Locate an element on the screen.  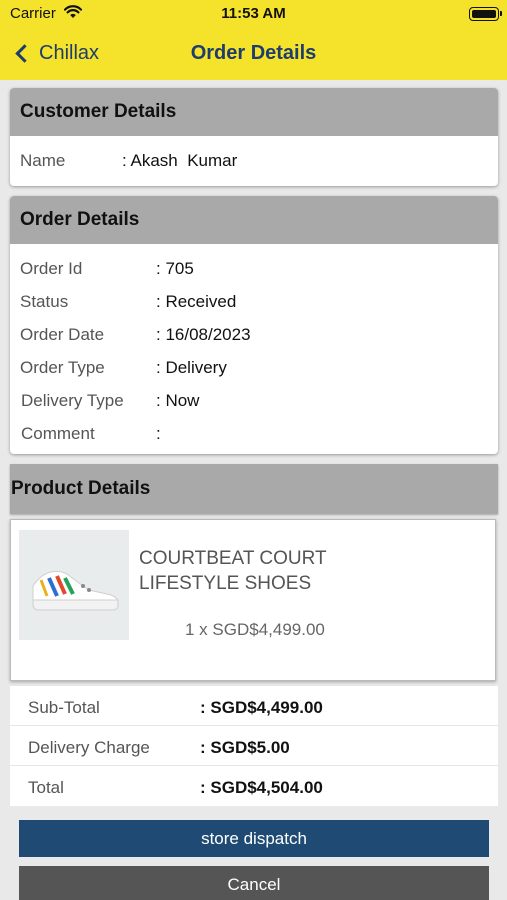
delivery-charge-row: Delivery Charge : SGD$5.00 is located at coordinates (254, 747).